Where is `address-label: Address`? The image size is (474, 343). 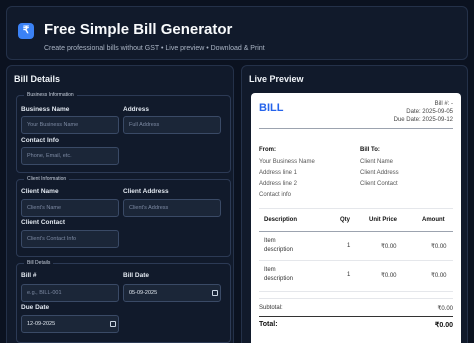
address-label: Address is located at coordinates (136, 109).